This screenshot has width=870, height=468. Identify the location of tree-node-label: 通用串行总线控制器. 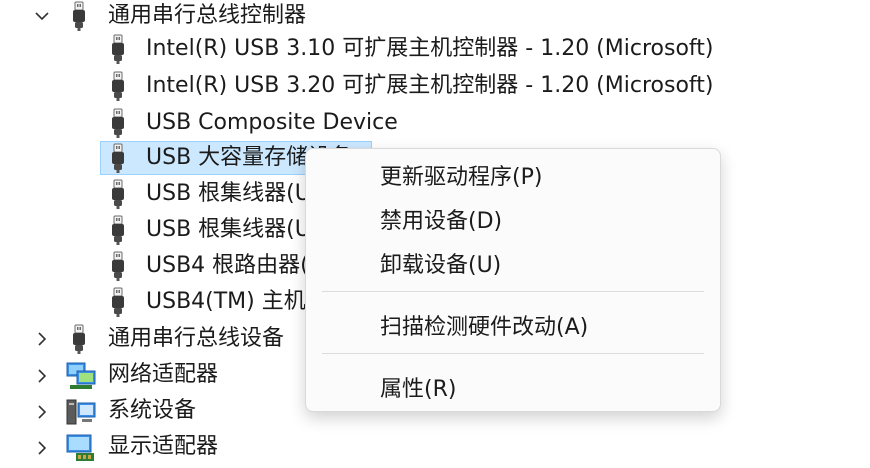
(207, 15).